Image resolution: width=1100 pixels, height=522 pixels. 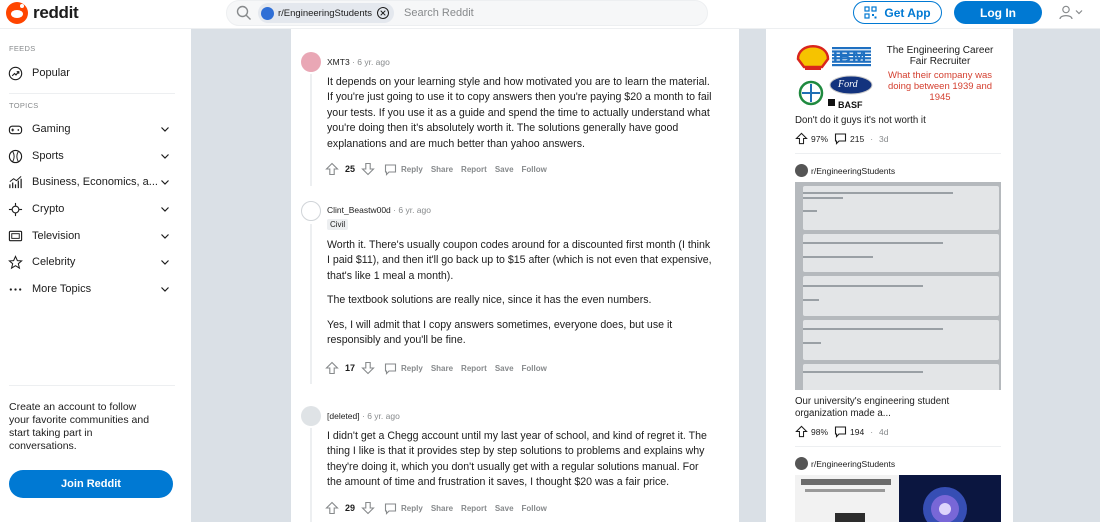 What do you see at coordinates (860, 121) in the screenshot?
I see `post-title: Don't do it guys it's not worth it` at bounding box center [860, 121].